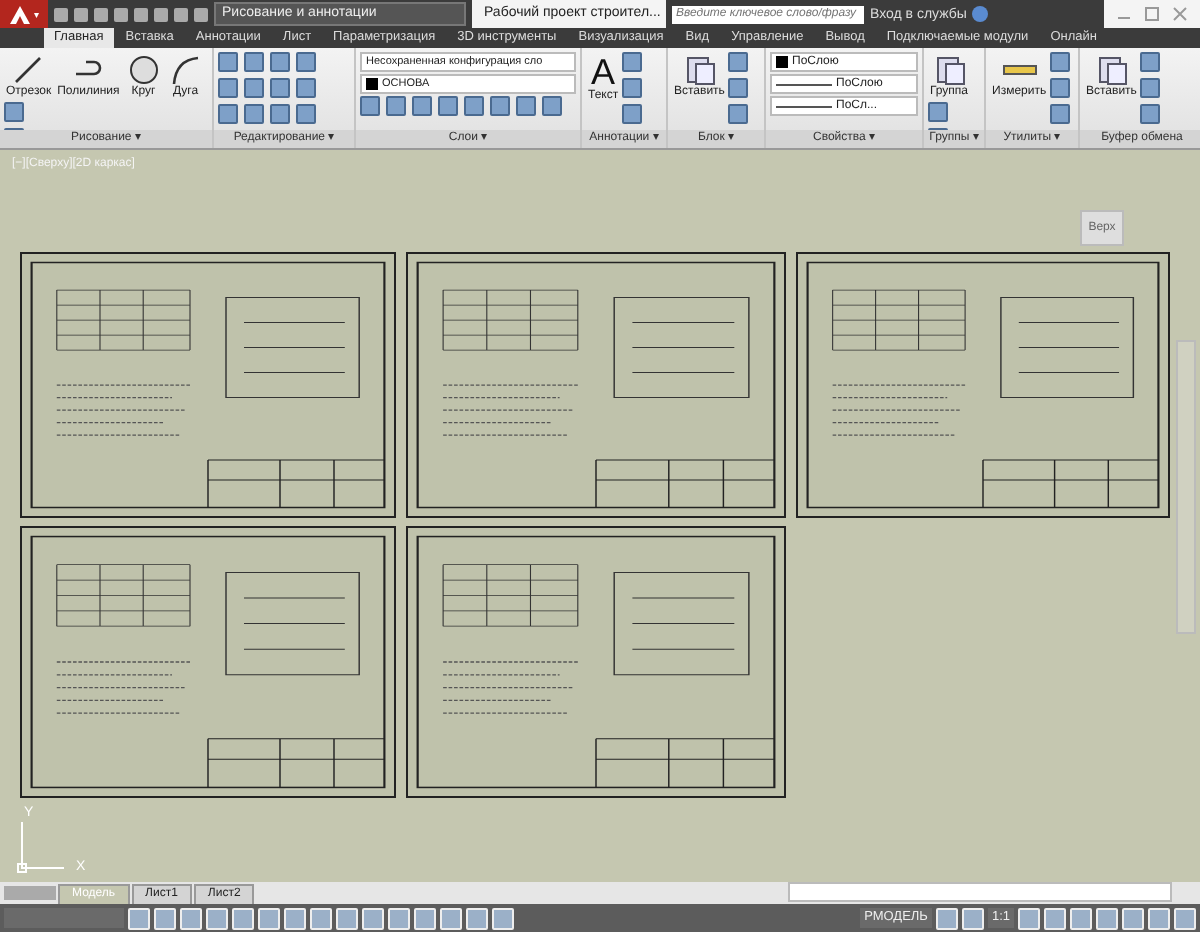  What do you see at coordinates (1152, 14) in the screenshot?
I see `maximize-icon` at bounding box center [1152, 14].